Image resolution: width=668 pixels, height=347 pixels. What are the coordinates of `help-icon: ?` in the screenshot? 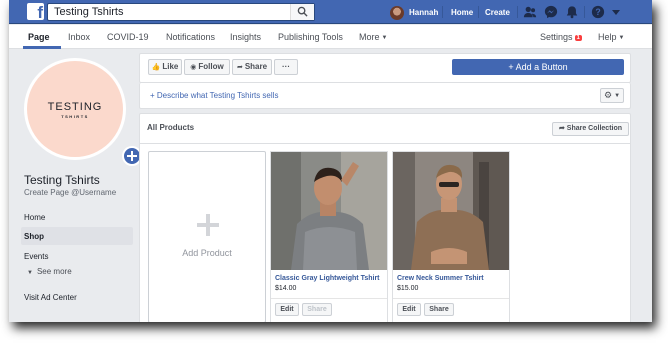 It's located at (598, 12).